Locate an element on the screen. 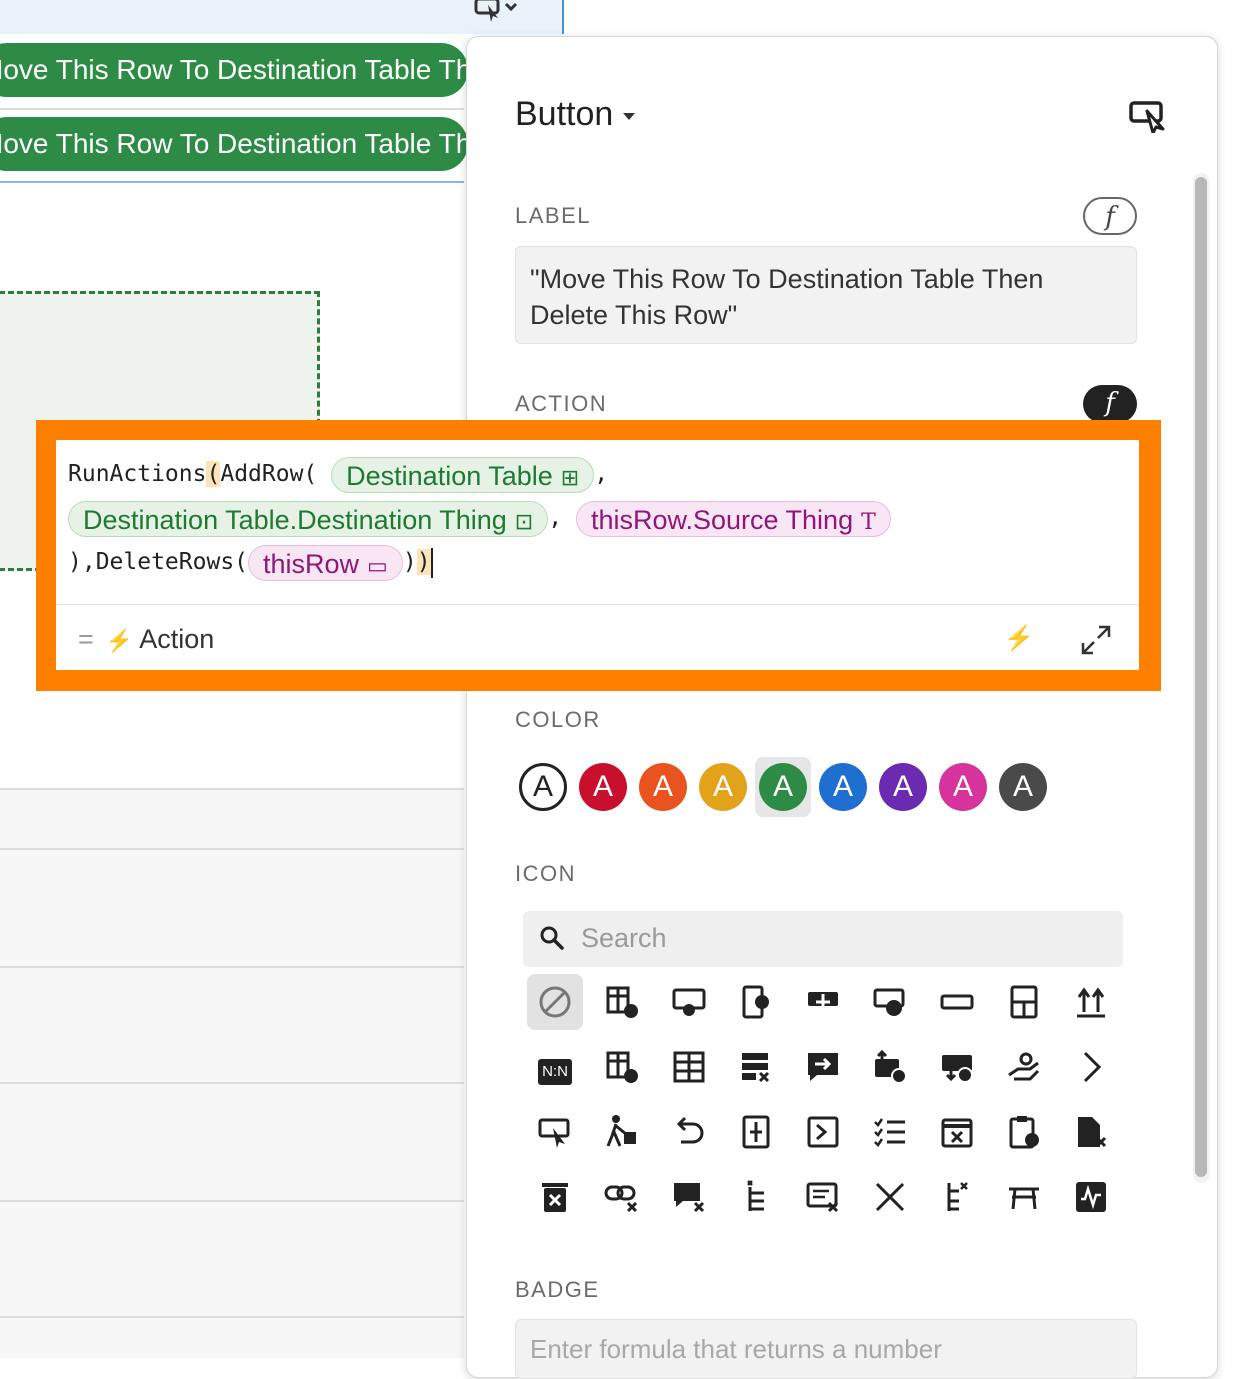  panel-scrollbar is located at coordinates (1201, 678).